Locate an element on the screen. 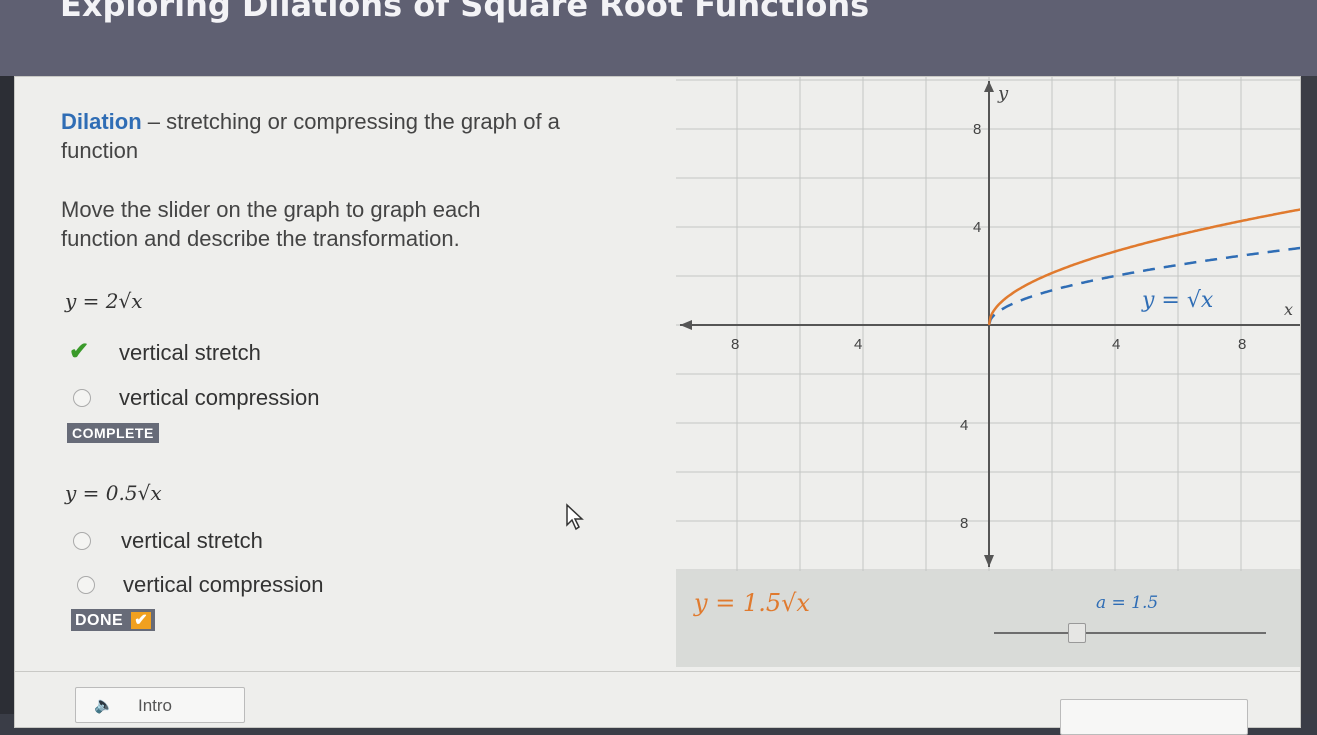 Image resolution: width=1317 pixels, height=735 pixels. dilated-equation: y = 1.5√x is located at coordinates (752, 603).